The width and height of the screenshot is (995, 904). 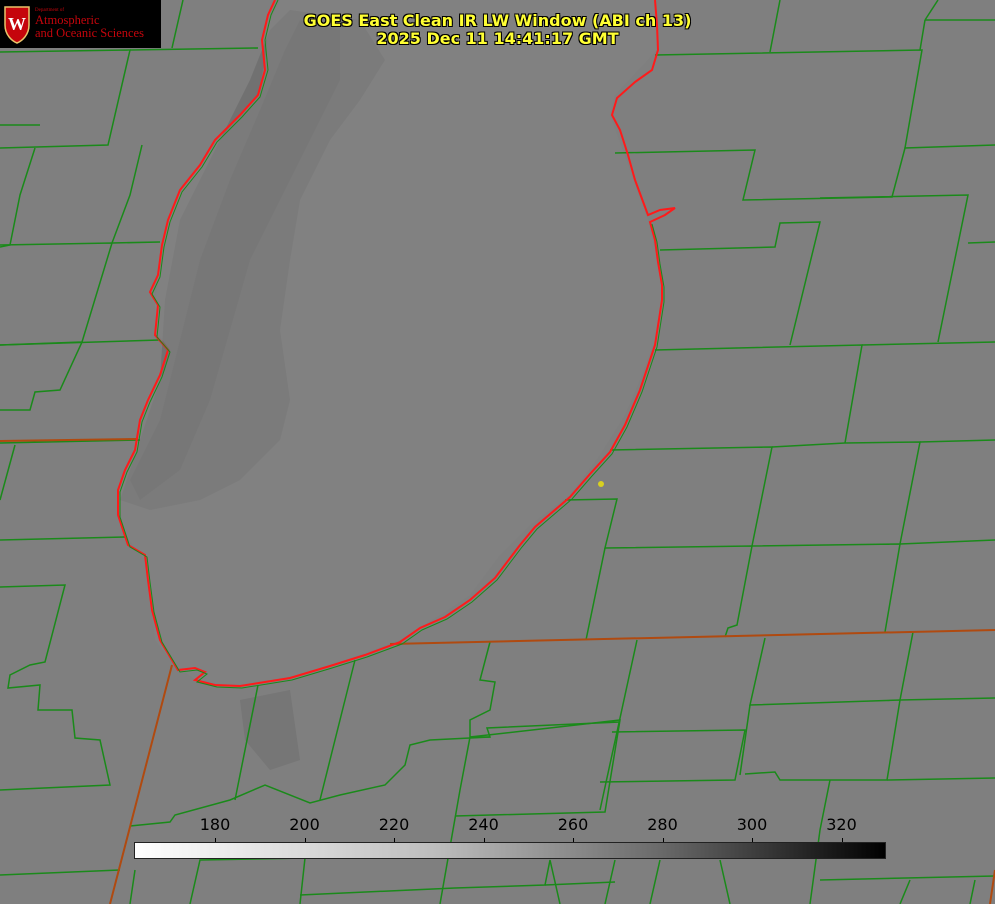 I want to click on colorbar-tick-label: 220, so click(x=394, y=824).